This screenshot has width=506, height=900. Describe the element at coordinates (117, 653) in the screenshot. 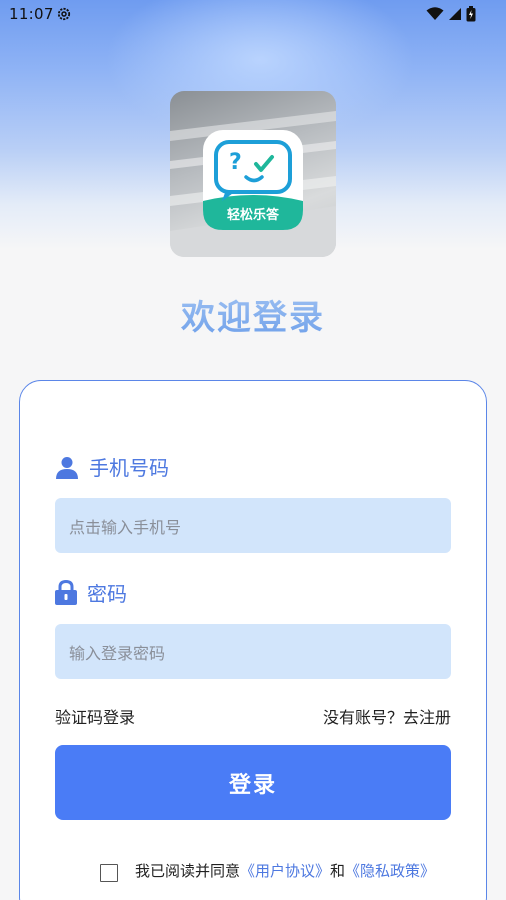

I see `password-input-placeholder: 输入登录密码` at that location.